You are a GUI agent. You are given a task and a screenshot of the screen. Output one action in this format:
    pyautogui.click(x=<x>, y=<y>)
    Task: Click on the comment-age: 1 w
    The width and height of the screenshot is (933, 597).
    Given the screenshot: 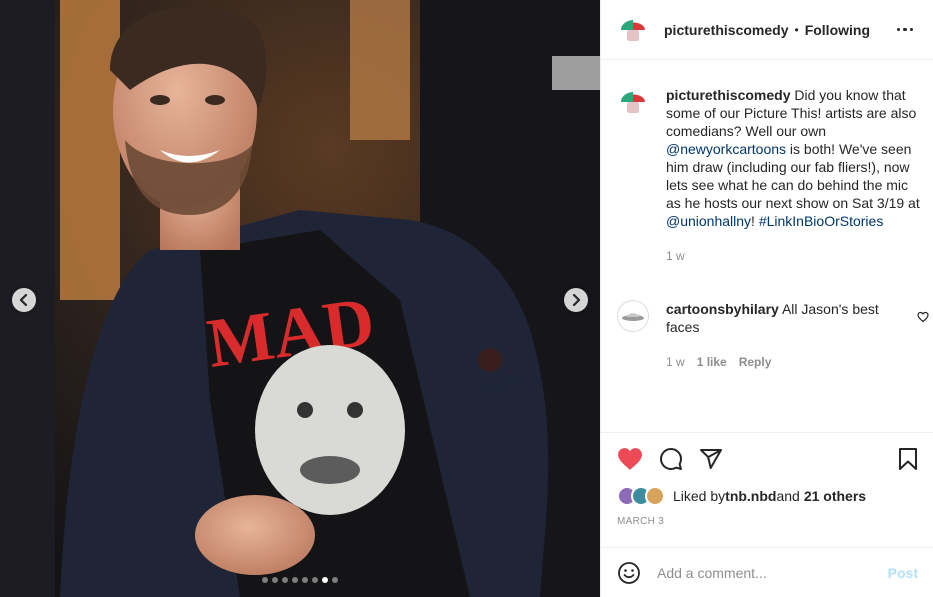 What is the action you would take?
    pyautogui.click(x=675, y=362)
    